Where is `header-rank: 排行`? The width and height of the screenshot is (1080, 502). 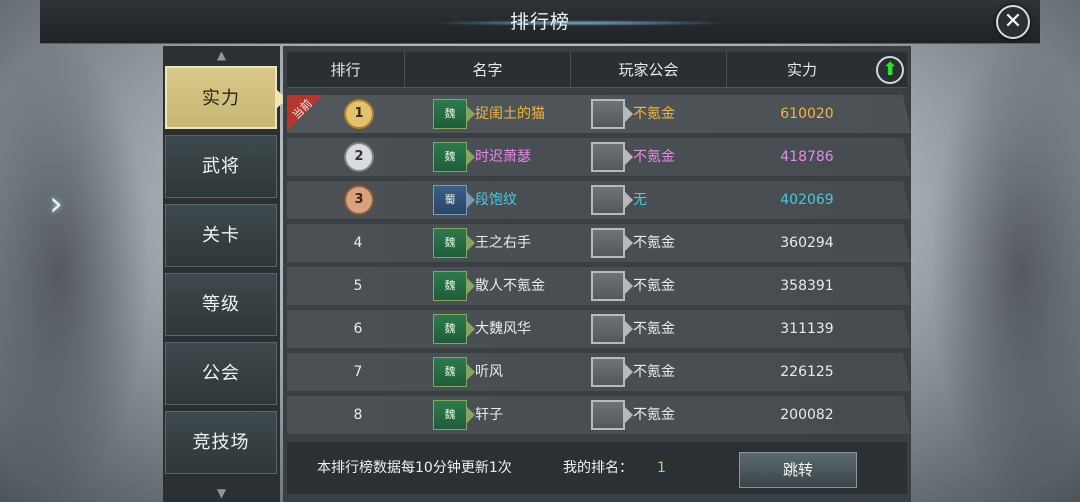
header-rank: 排行 is located at coordinates (346, 70).